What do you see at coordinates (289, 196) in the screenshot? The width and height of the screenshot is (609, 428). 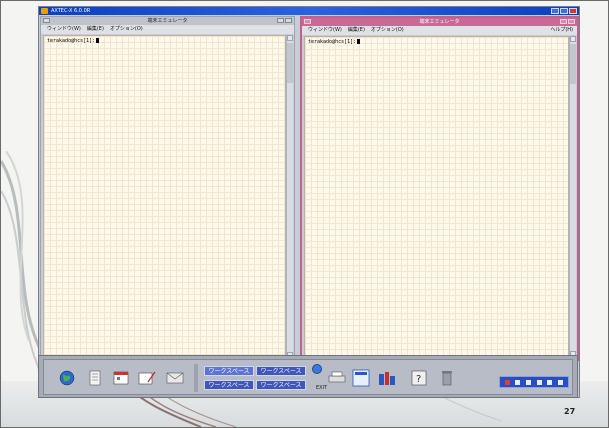 I see `terminal-left-scrollbar` at bounding box center [289, 196].